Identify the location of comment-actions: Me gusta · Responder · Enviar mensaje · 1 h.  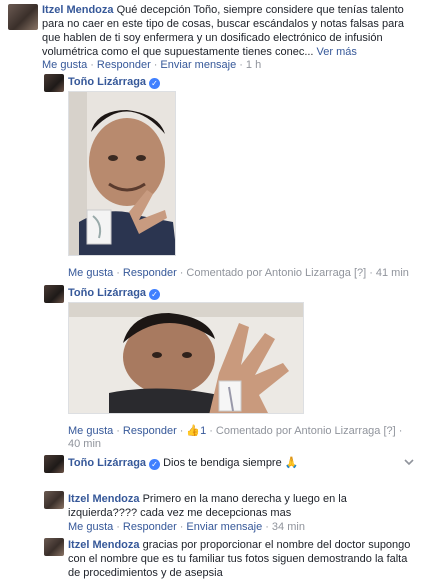
(152, 65).